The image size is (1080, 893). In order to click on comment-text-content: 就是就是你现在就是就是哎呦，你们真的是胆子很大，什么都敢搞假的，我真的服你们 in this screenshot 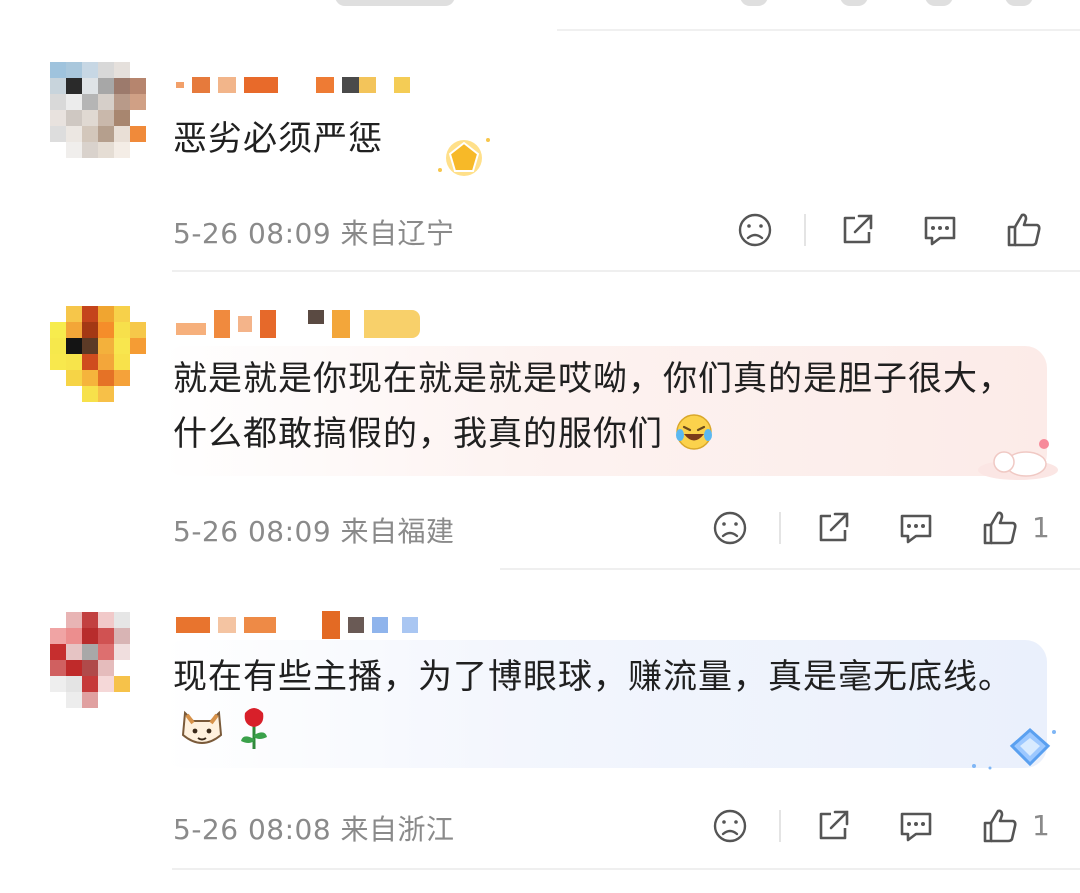, I will do `click(593, 406)`.